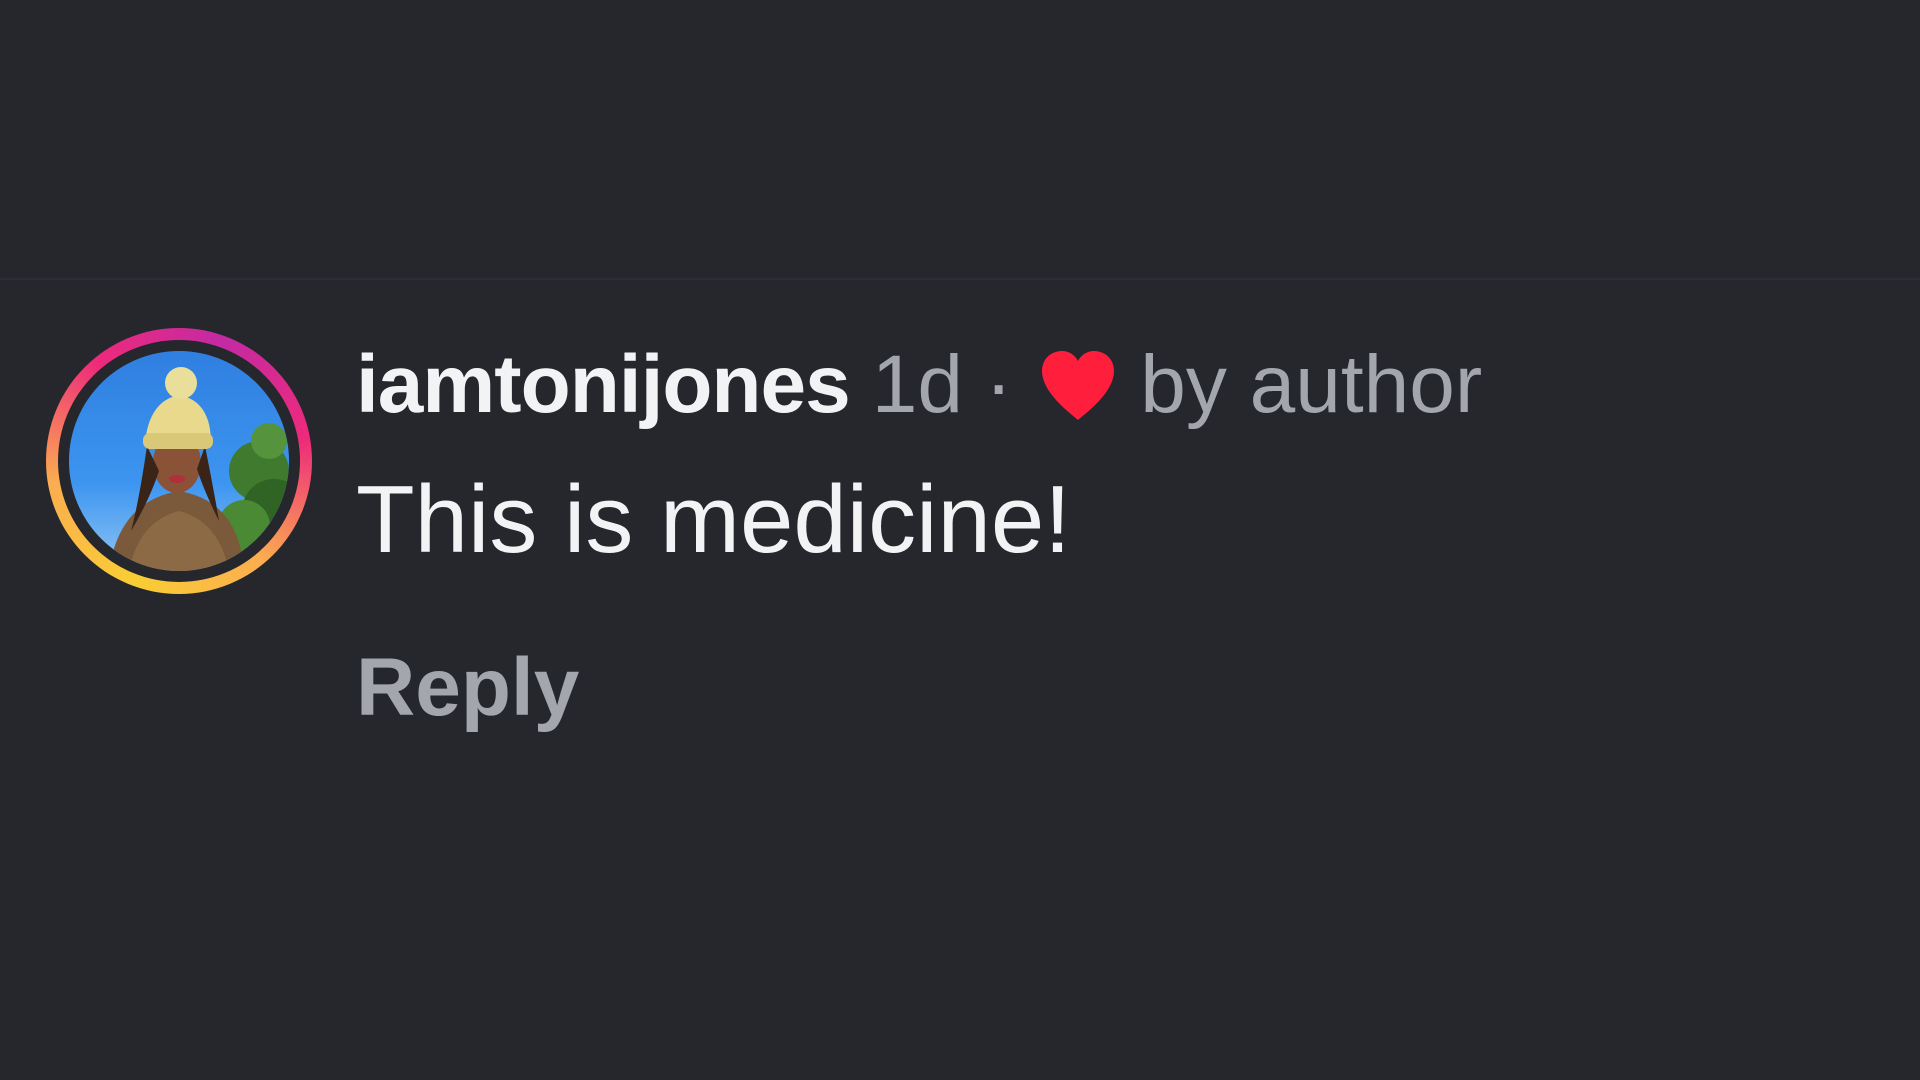 The width and height of the screenshot is (1920, 1080). I want to click on timestamp: 1d, so click(917, 384).